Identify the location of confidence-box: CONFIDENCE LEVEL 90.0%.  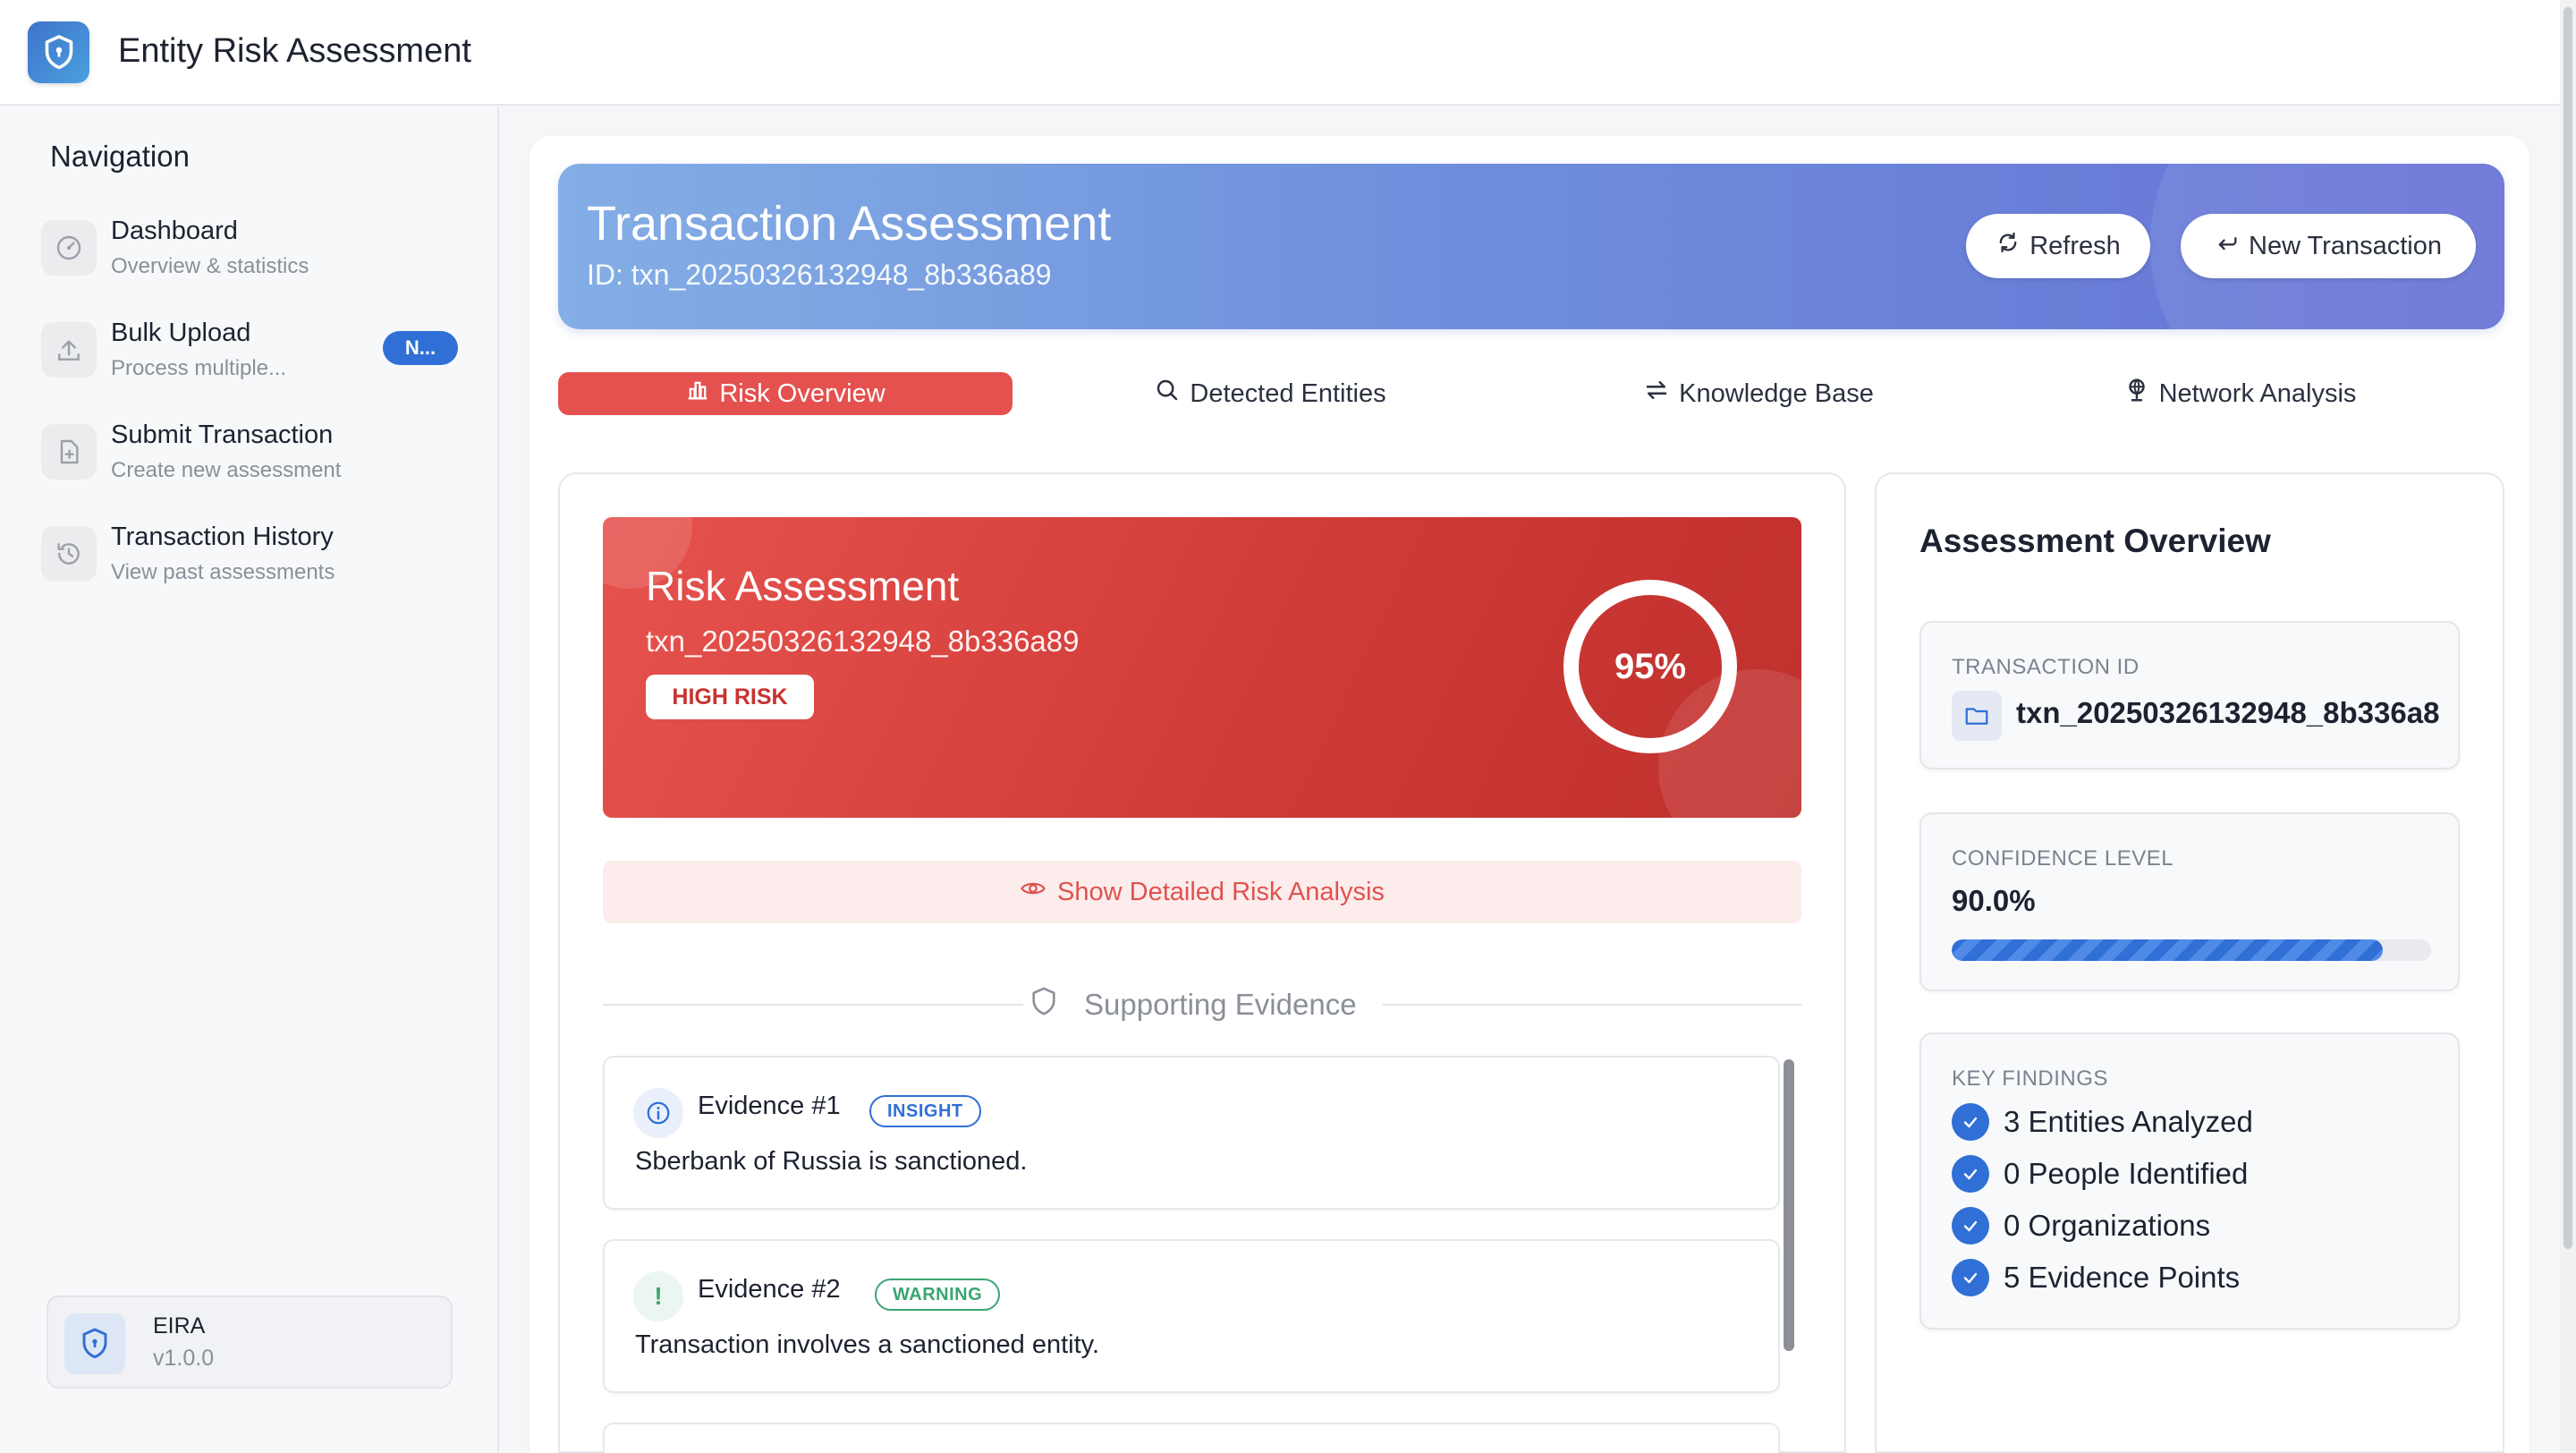
(2189, 901).